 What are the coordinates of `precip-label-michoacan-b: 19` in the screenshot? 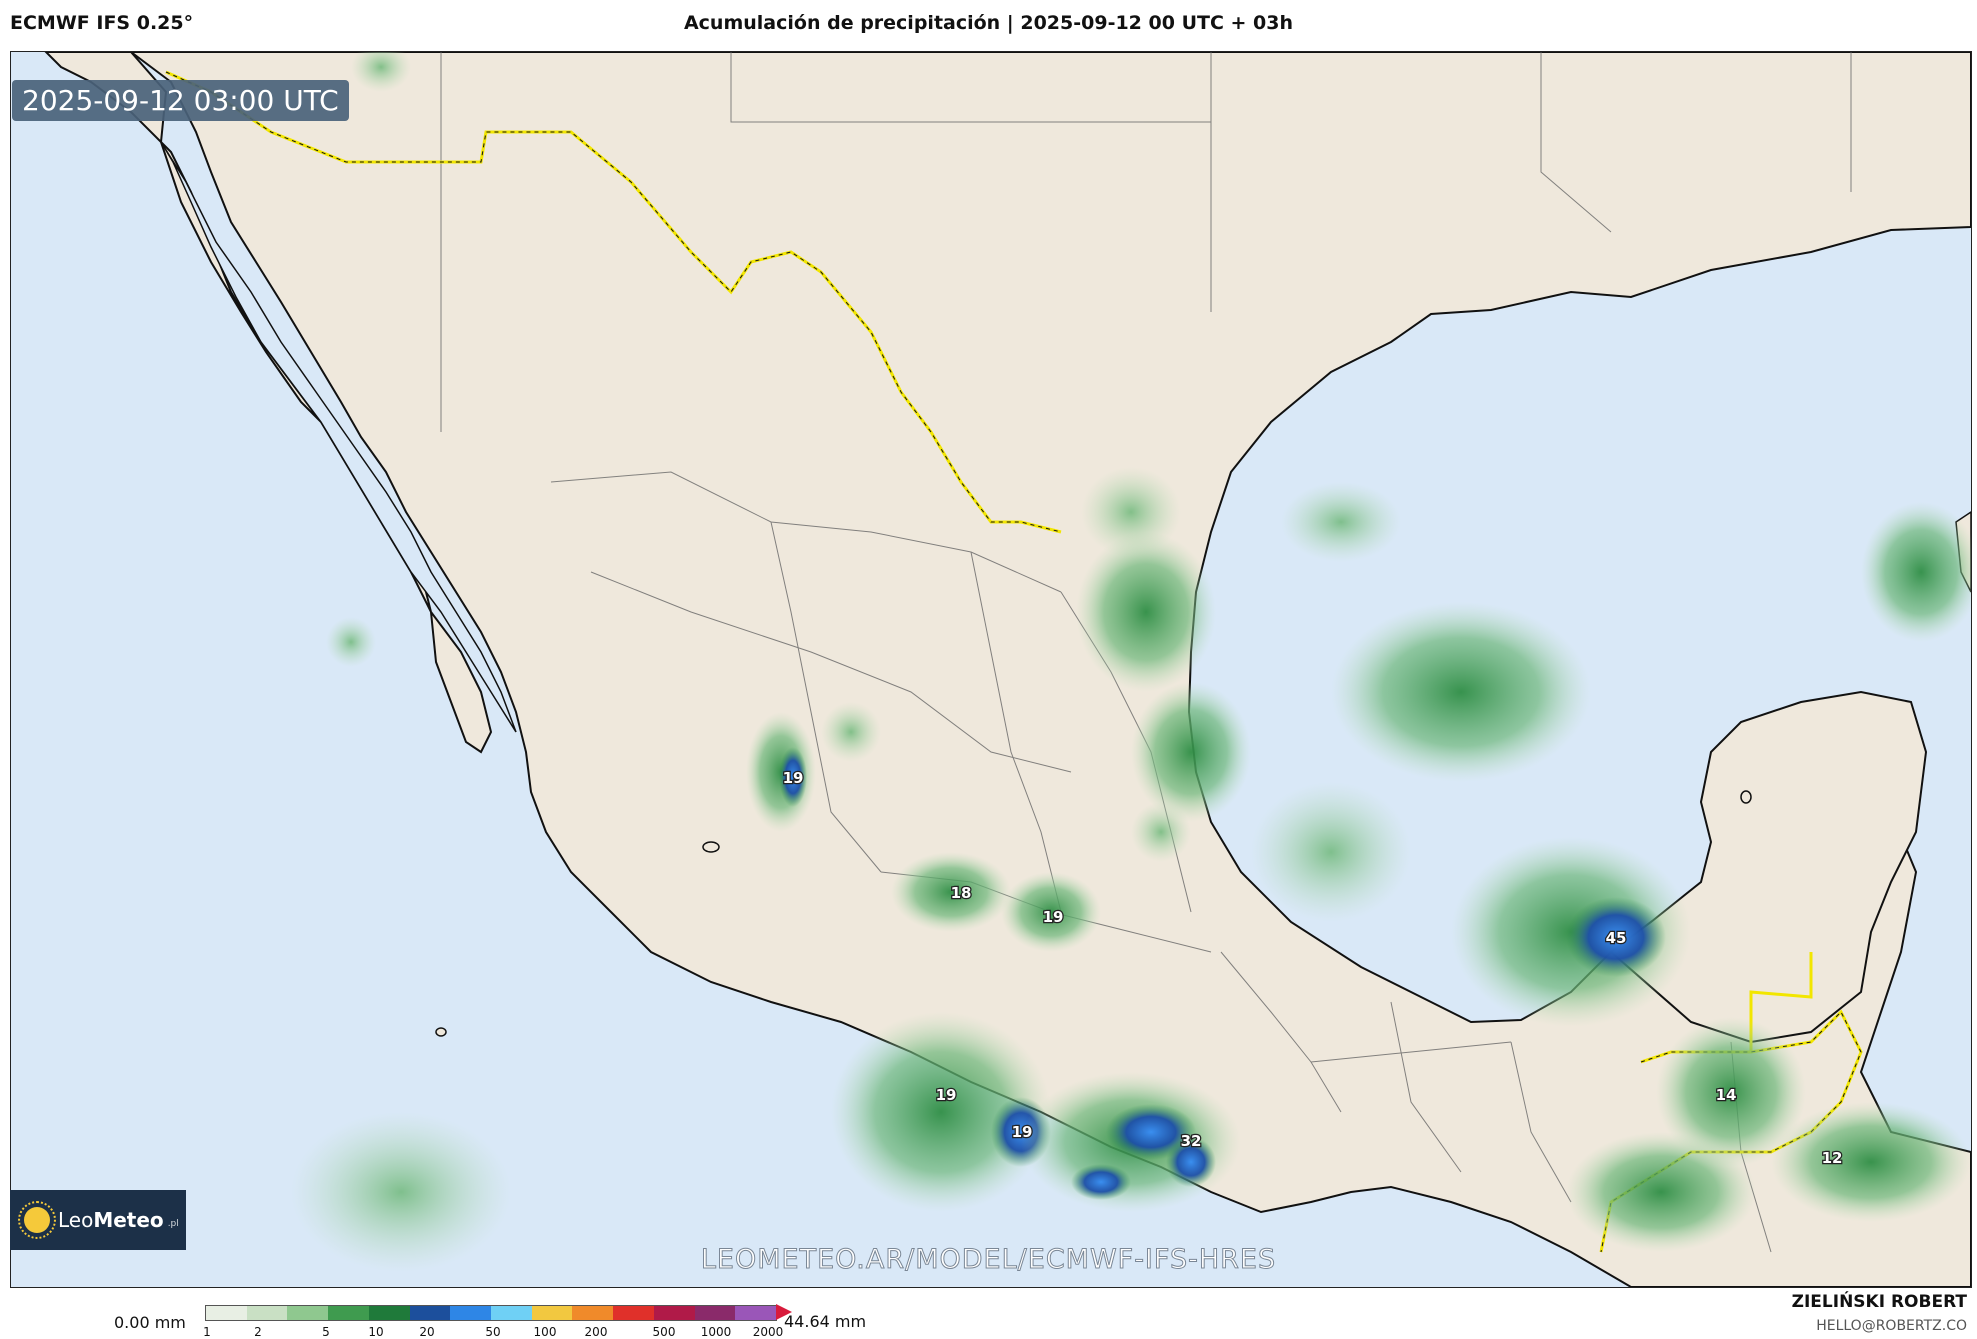 It's located at (1053, 917).